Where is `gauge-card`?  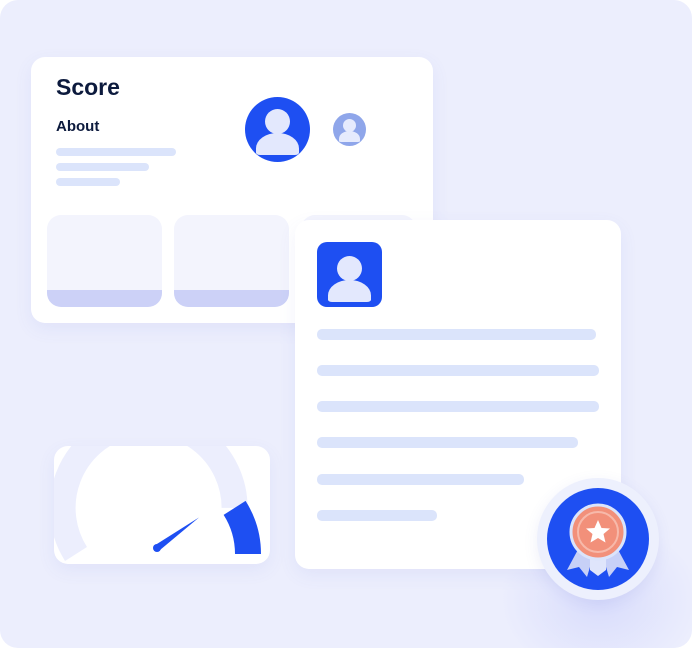
gauge-card is located at coordinates (162, 505).